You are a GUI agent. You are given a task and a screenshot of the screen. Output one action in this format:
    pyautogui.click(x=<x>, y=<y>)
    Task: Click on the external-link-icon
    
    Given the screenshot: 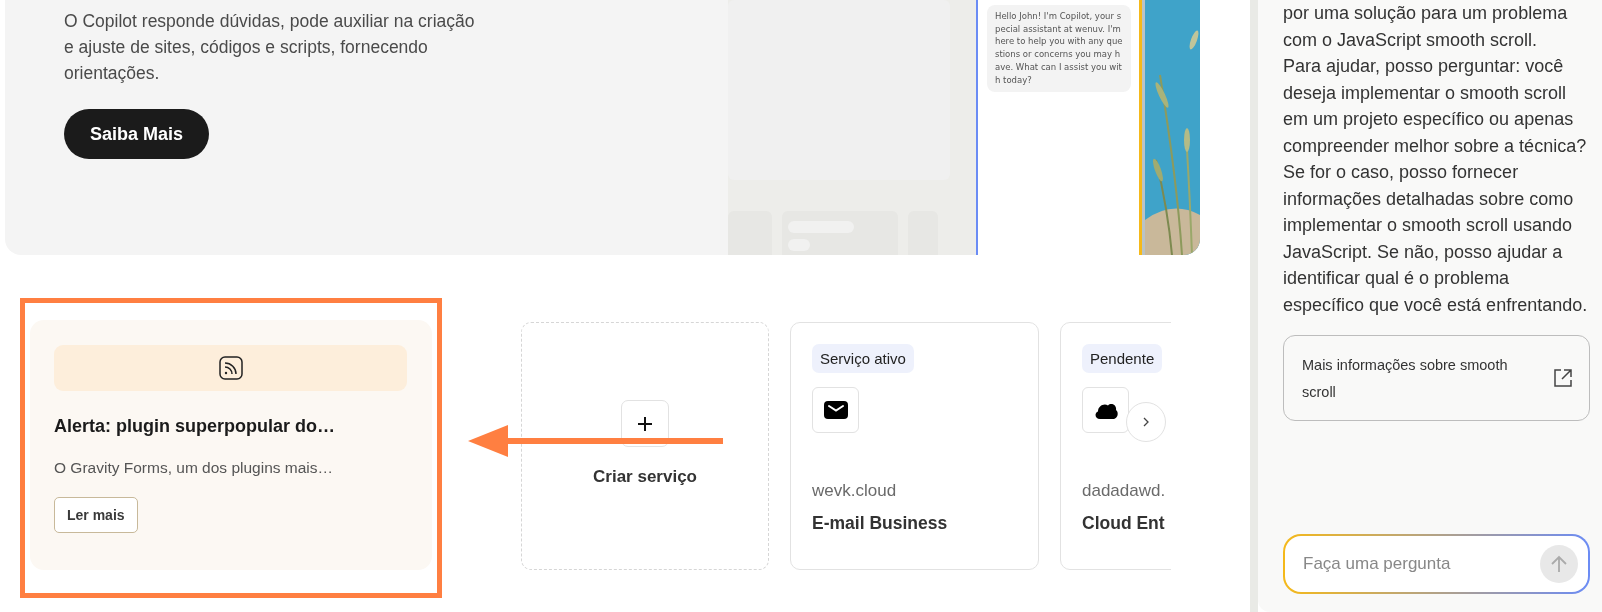 What is the action you would take?
    pyautogui.click(x=1563, y=378)
    